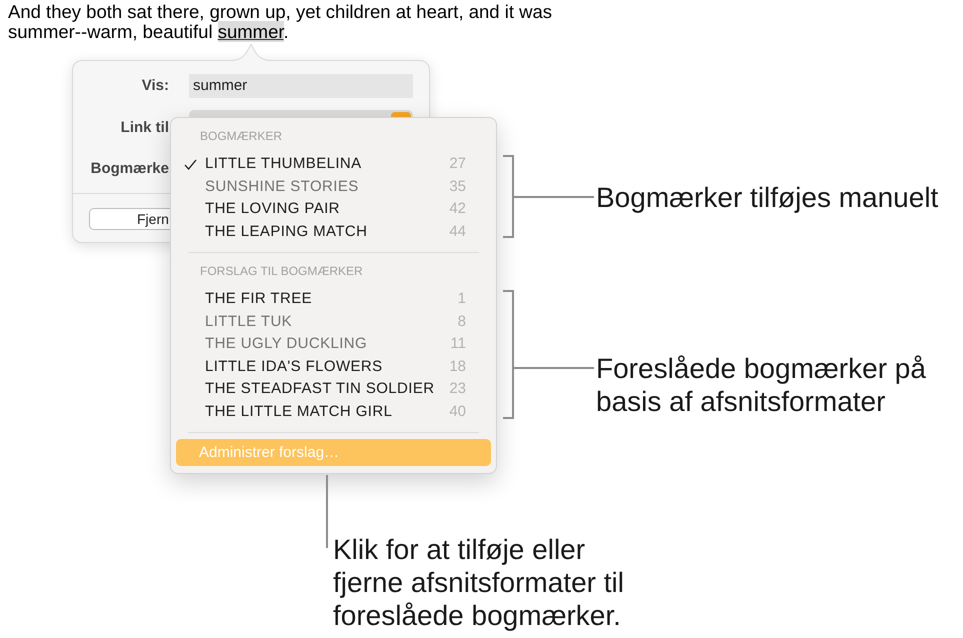 The image size is (963, 638). I want to click on checkmark-icon, so click(190, 164).